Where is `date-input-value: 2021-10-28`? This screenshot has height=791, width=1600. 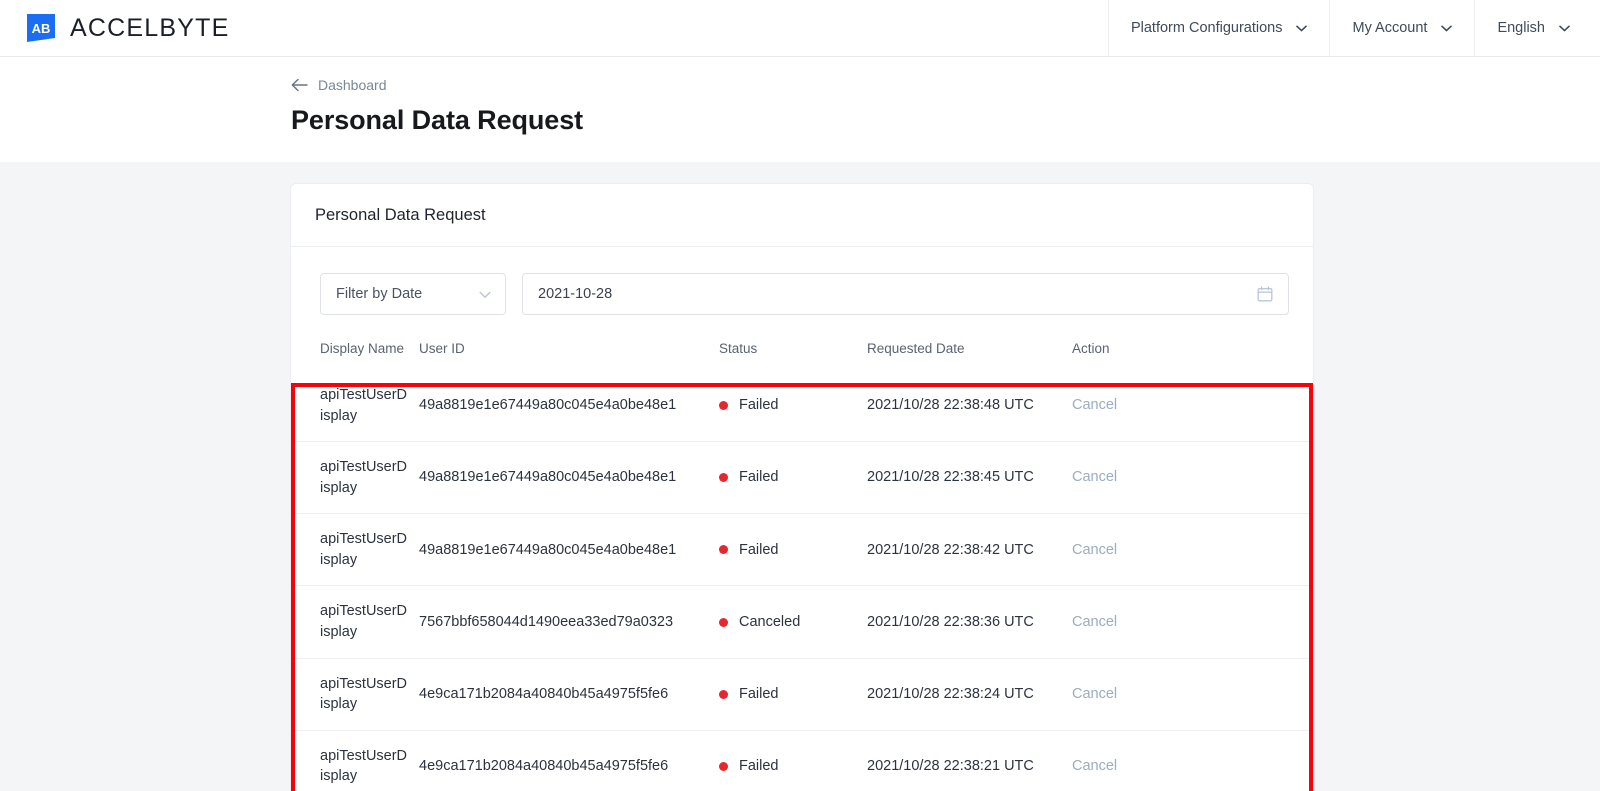 date-input-value: 2021-10-28 is located at coordinates (575, 294).